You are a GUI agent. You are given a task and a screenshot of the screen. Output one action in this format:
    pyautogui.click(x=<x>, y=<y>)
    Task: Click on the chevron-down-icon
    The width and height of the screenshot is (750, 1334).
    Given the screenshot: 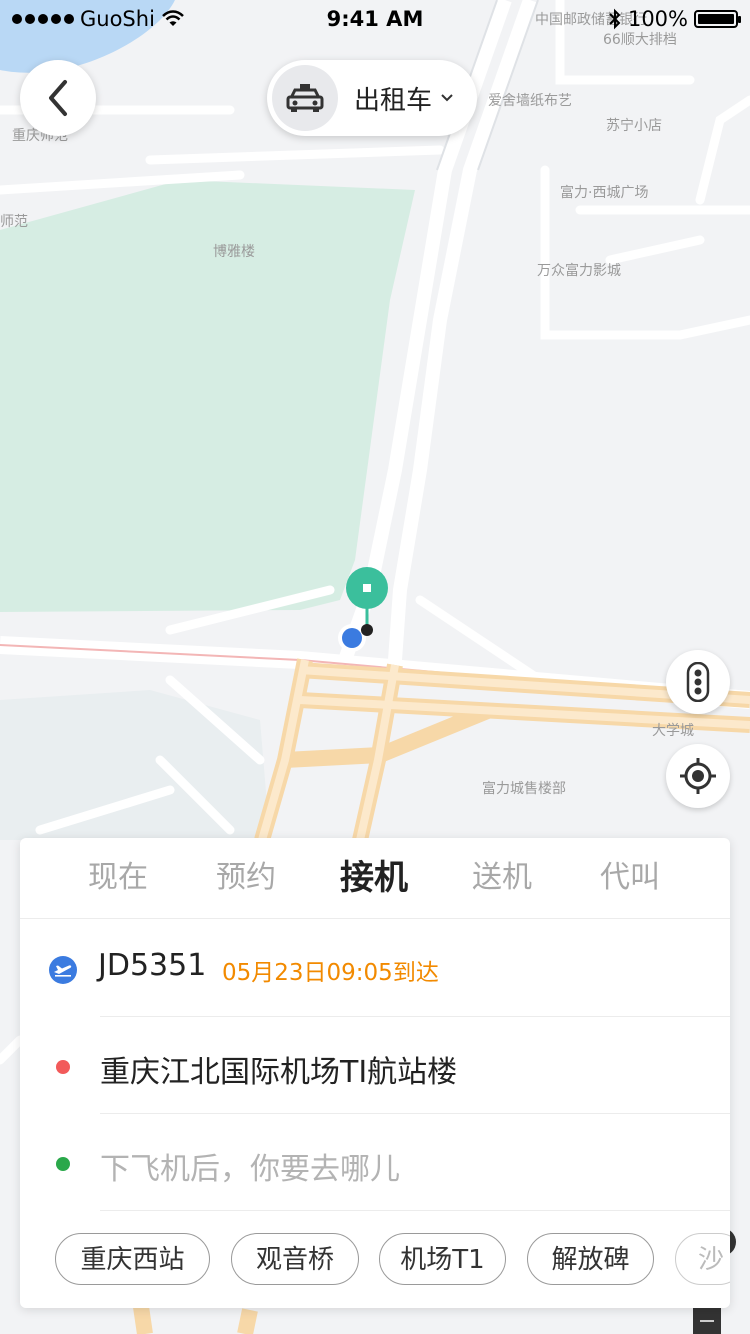 What is the action you would take?
    pyautogui.click(x=447, y=98)
    